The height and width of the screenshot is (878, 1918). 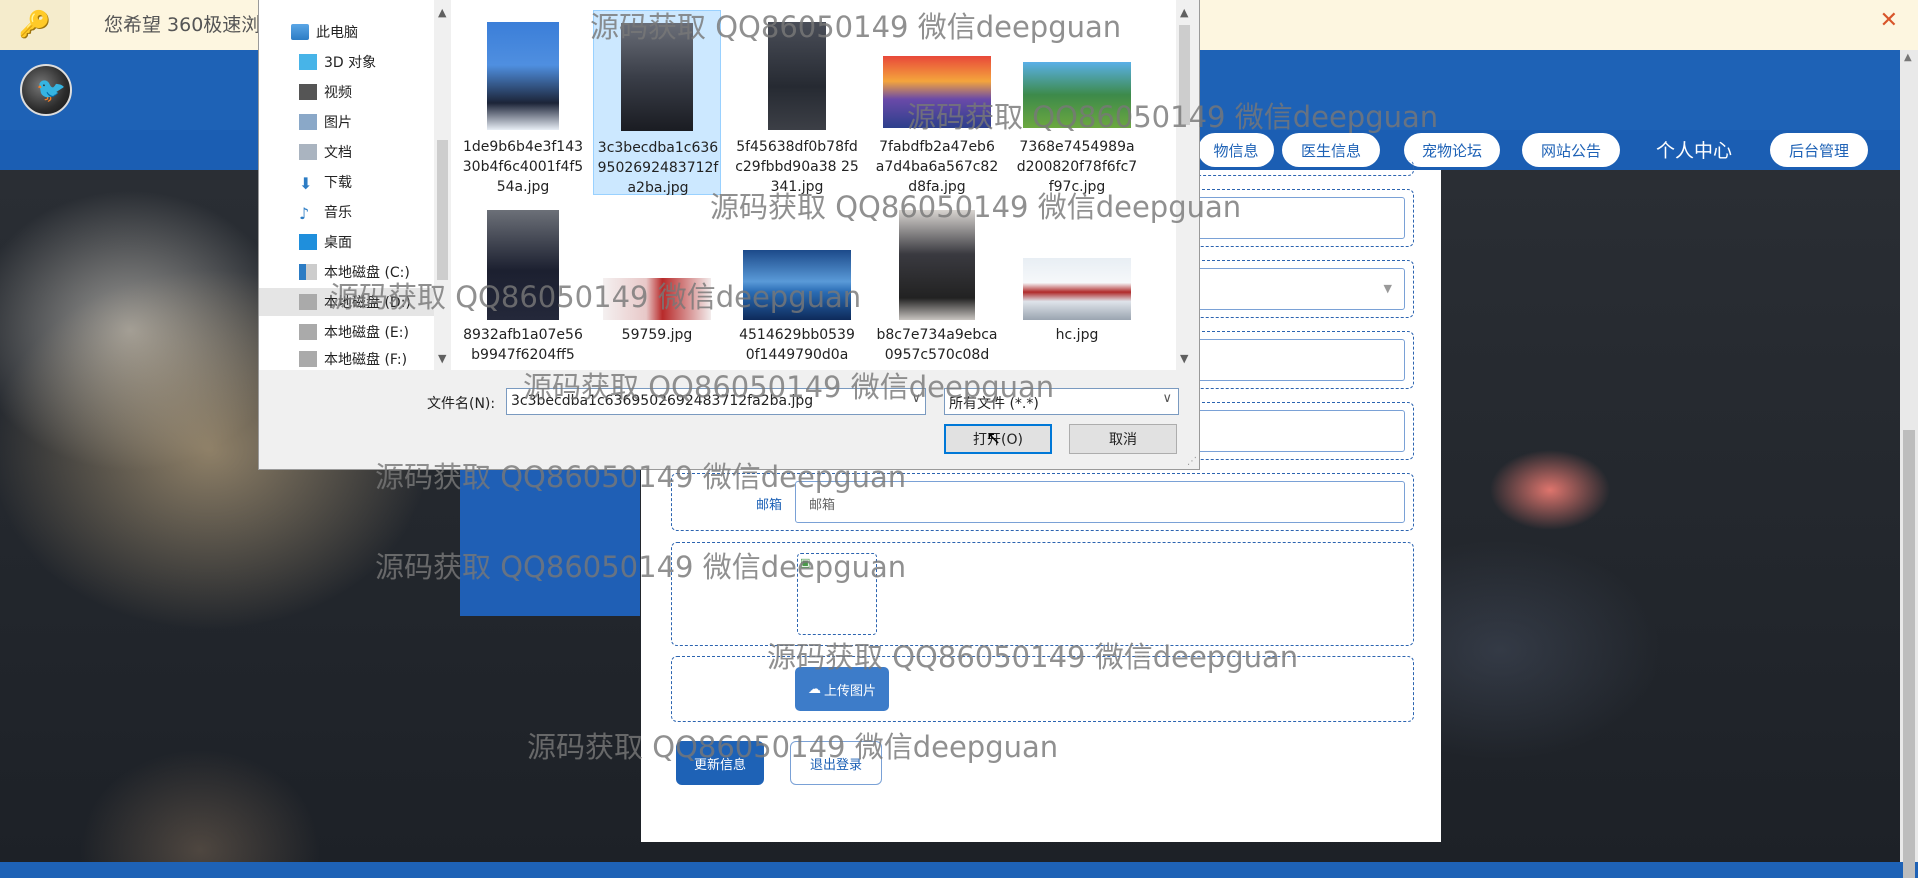 I want to click on file-item: hc.jpg, so click(x=1077, y=285).